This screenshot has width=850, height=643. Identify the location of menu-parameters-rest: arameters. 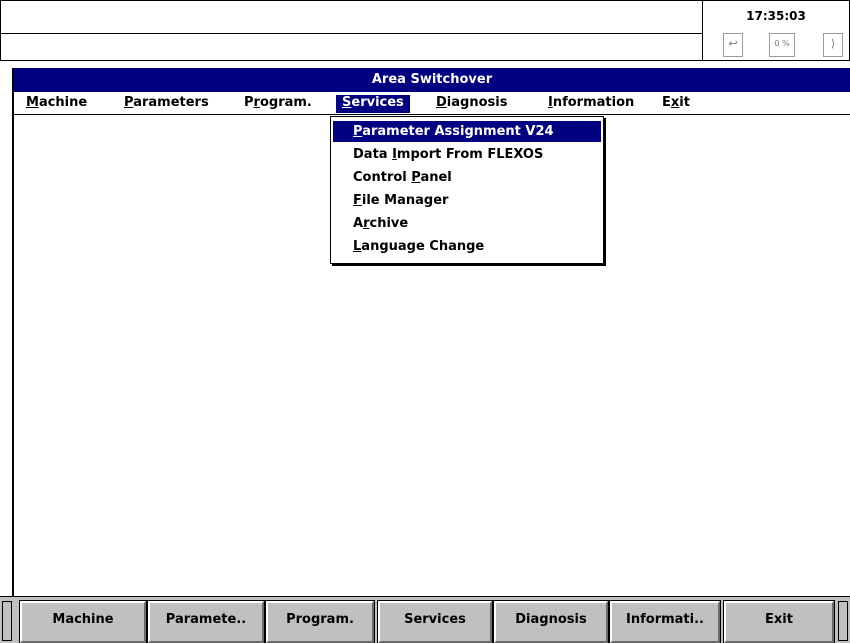
(171, 102).